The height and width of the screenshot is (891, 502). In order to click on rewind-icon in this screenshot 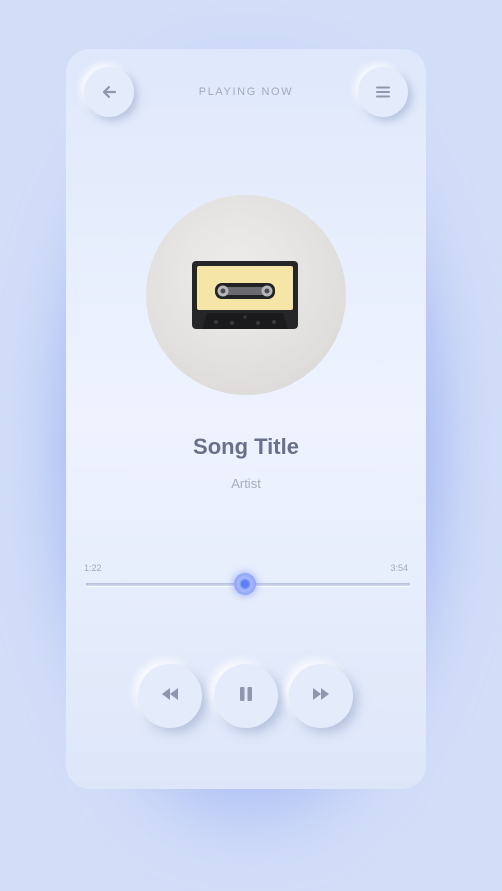, I will do `click(170, 696)`.